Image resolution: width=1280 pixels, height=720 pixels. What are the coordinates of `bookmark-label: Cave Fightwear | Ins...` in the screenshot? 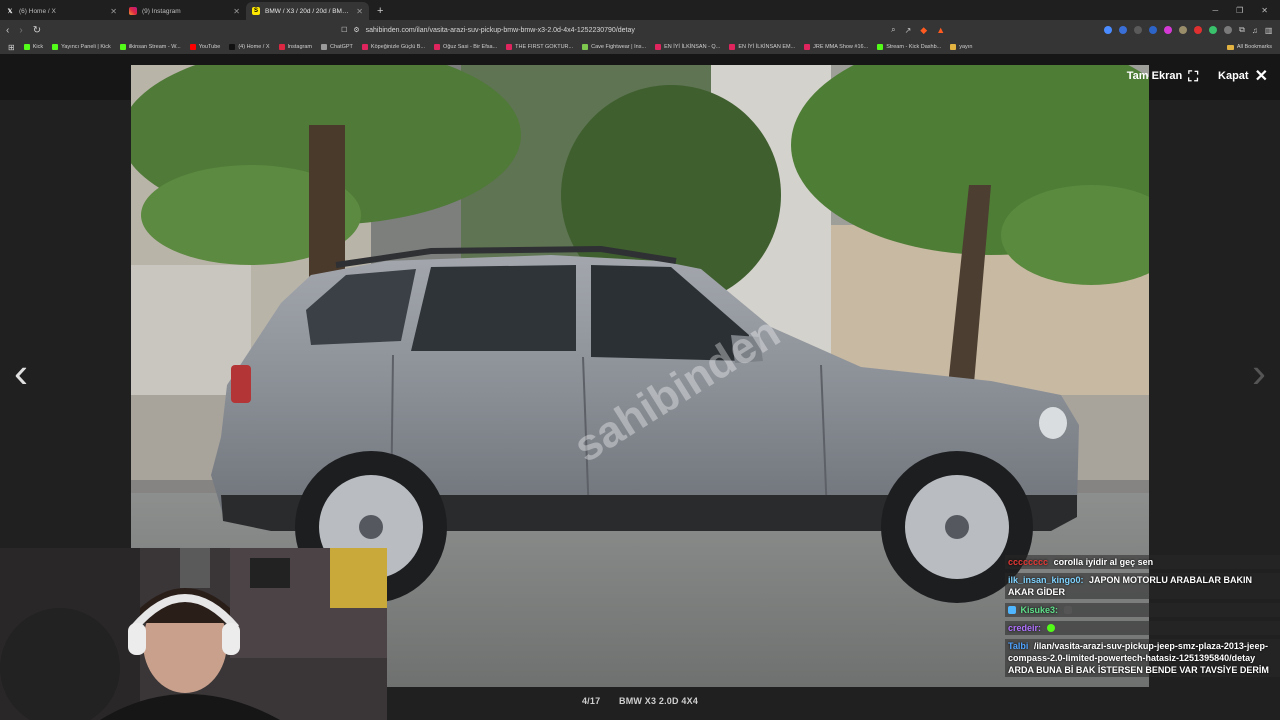 It's located at (619, 47).